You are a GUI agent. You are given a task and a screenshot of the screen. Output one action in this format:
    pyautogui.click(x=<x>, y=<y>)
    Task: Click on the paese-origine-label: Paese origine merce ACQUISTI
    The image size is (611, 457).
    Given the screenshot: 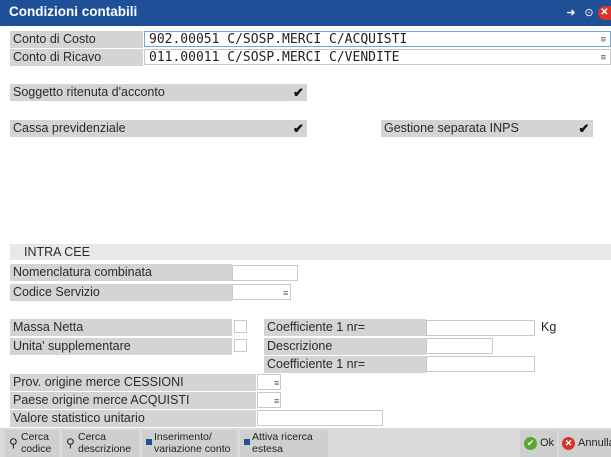 What is the action you would take?
    pyautogui.click(x=133, y=400)
    